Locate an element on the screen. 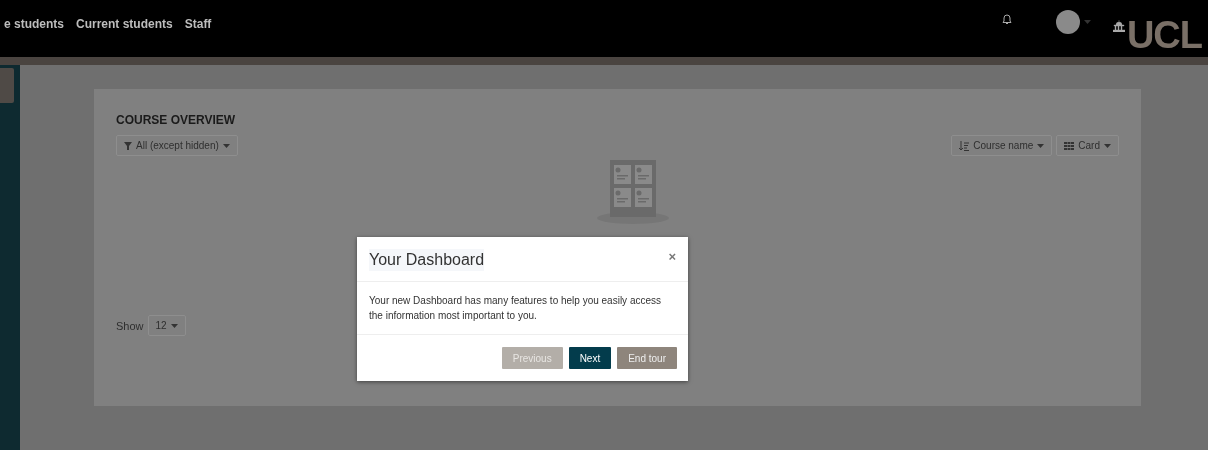 The height and width of the screenshot is (450, 1208). section-title: COURSE OVERVIEW is located at coordinates (176, 120).